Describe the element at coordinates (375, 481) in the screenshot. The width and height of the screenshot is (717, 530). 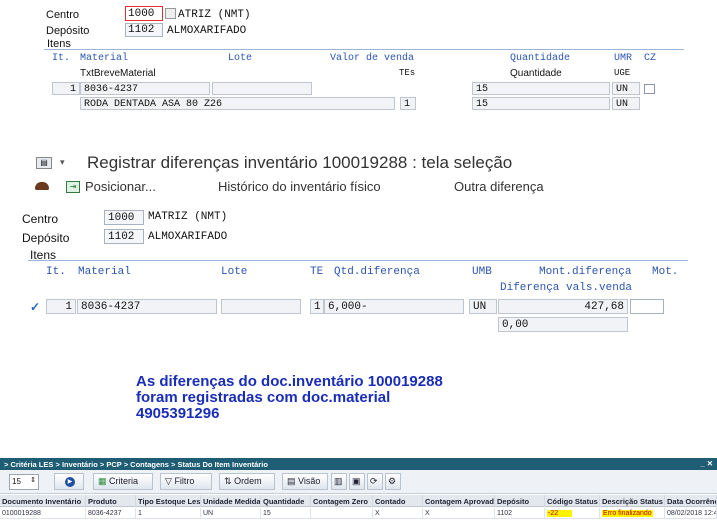
I see `refresh-button: ⟳` at that location.